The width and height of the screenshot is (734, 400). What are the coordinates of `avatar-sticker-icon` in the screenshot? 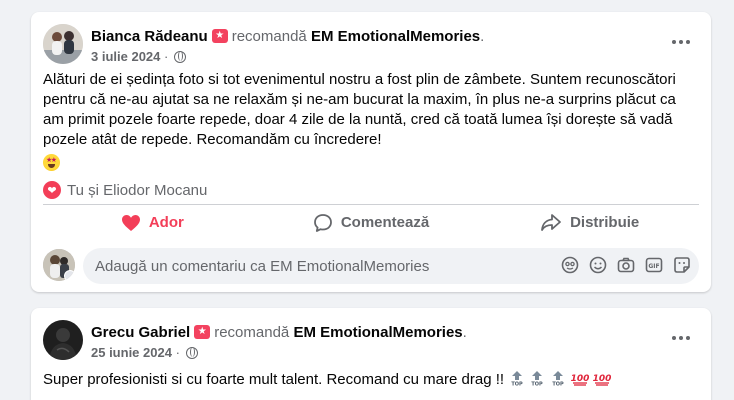 It's located at (570, 265).